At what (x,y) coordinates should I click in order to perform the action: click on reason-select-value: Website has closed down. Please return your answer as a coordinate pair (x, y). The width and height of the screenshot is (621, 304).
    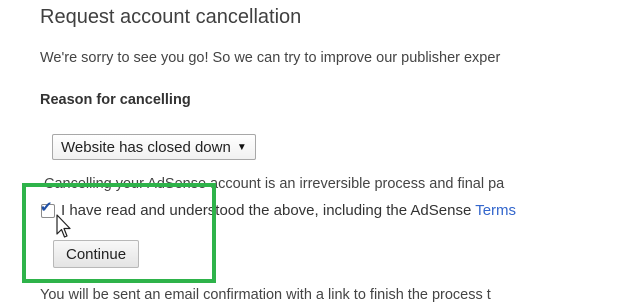
    Looking at the image, I should click on (146, 147).